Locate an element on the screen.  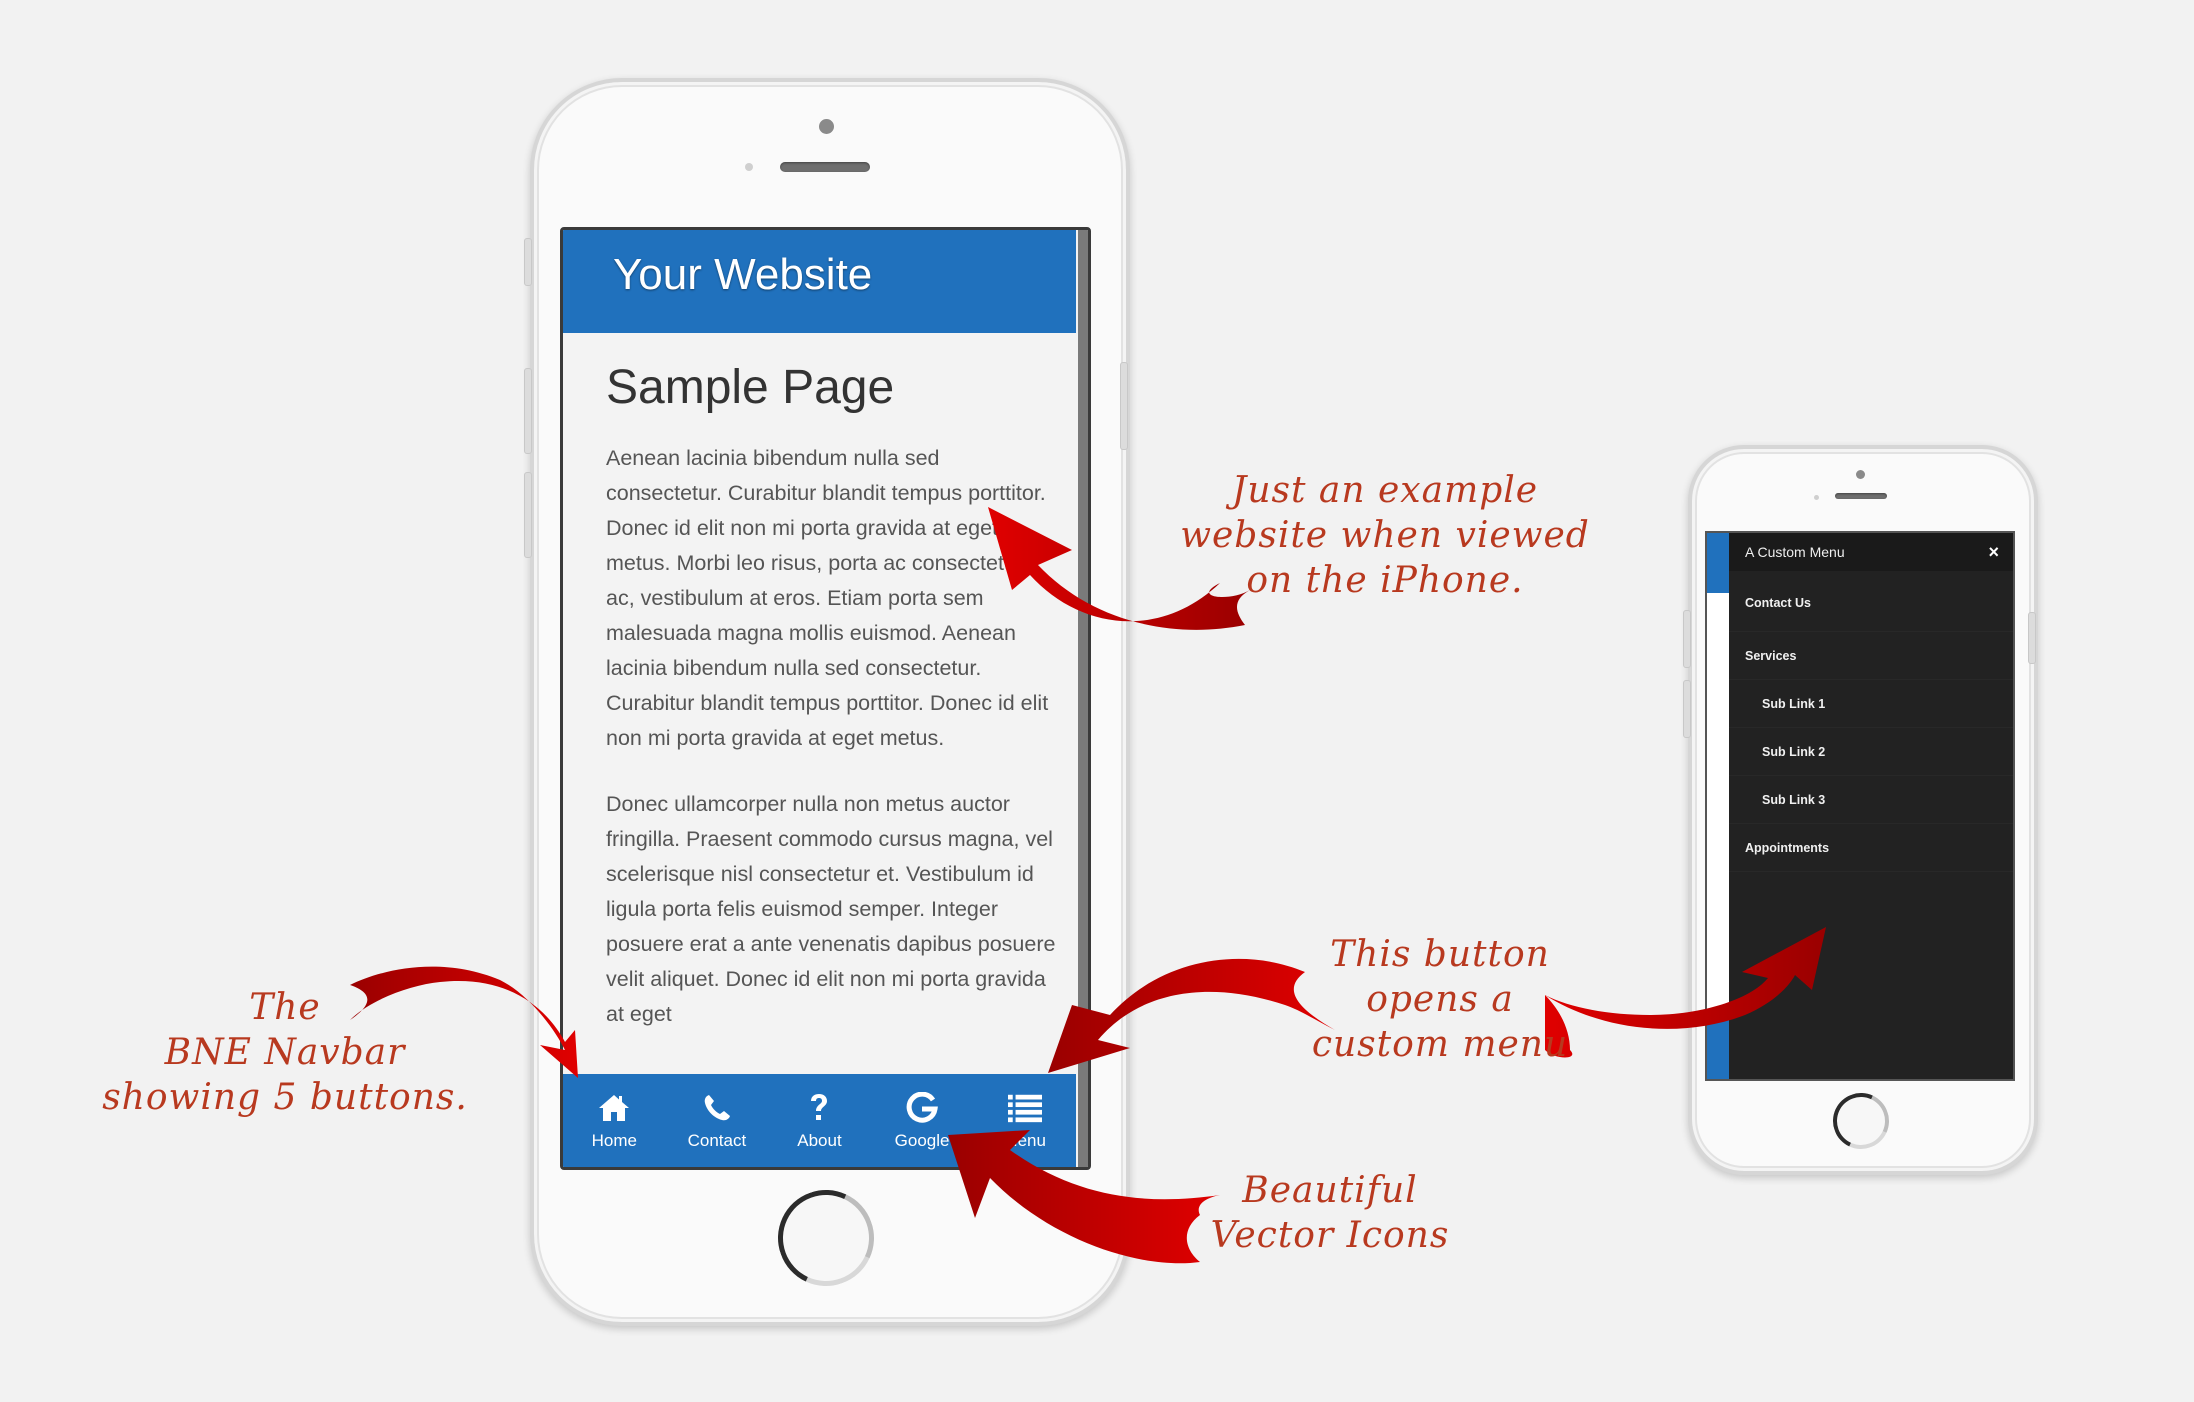
menu-item-services: Services is located at coordinates (1871, 656).